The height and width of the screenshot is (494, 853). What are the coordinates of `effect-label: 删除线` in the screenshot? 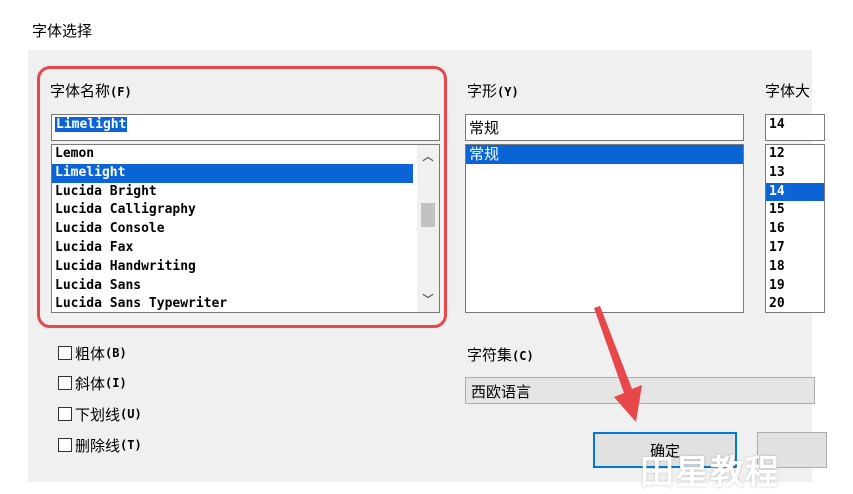 It's located at (98, 445).